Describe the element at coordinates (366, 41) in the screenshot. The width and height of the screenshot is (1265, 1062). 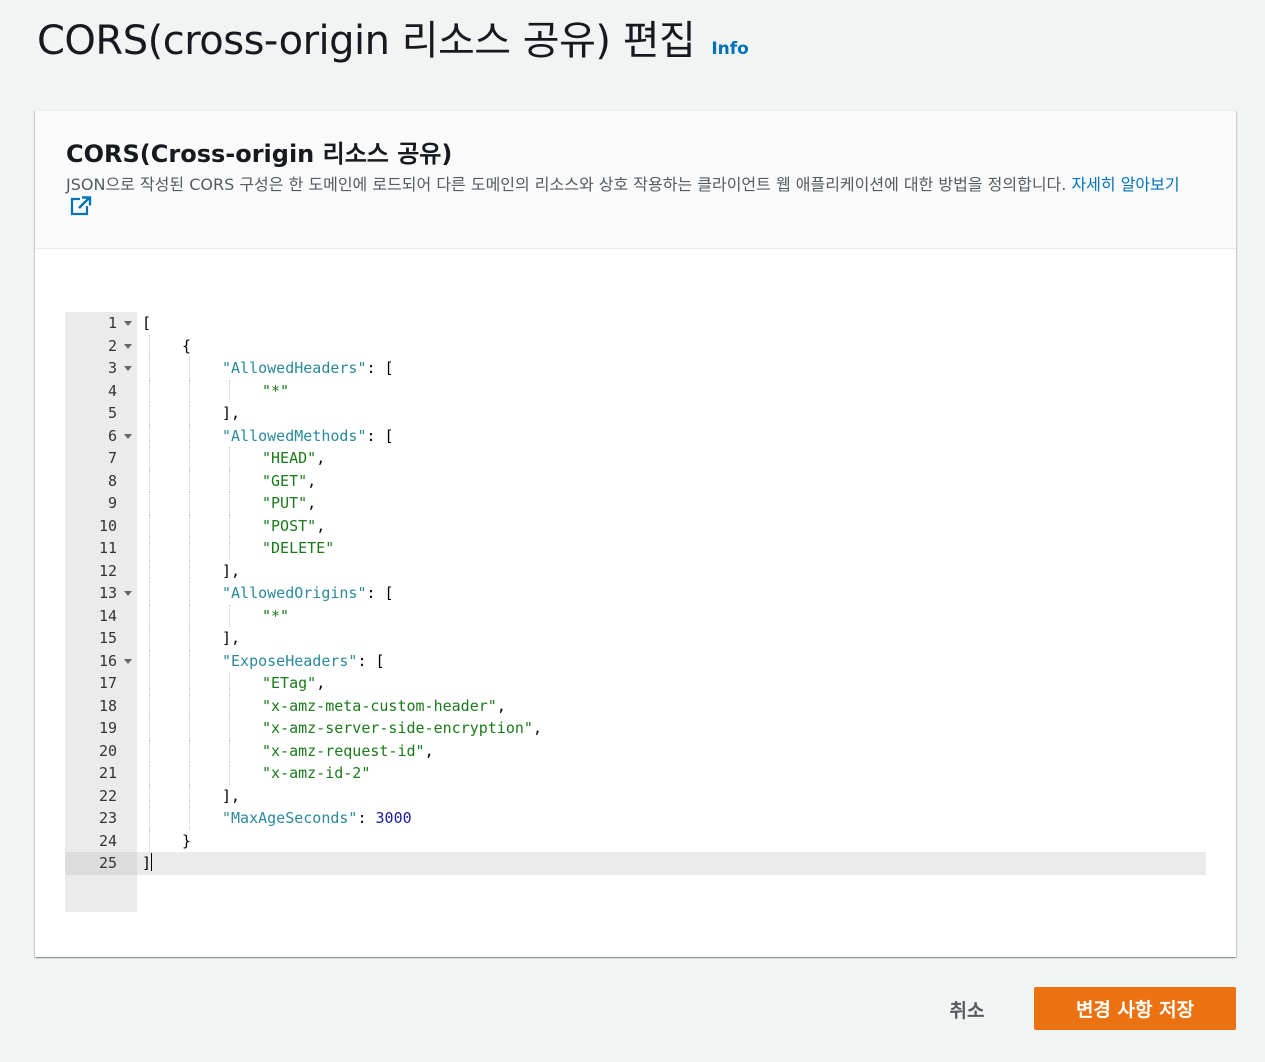
I see `page-title: CORS(cross-origin 리소스 공유) 편집` at that location.